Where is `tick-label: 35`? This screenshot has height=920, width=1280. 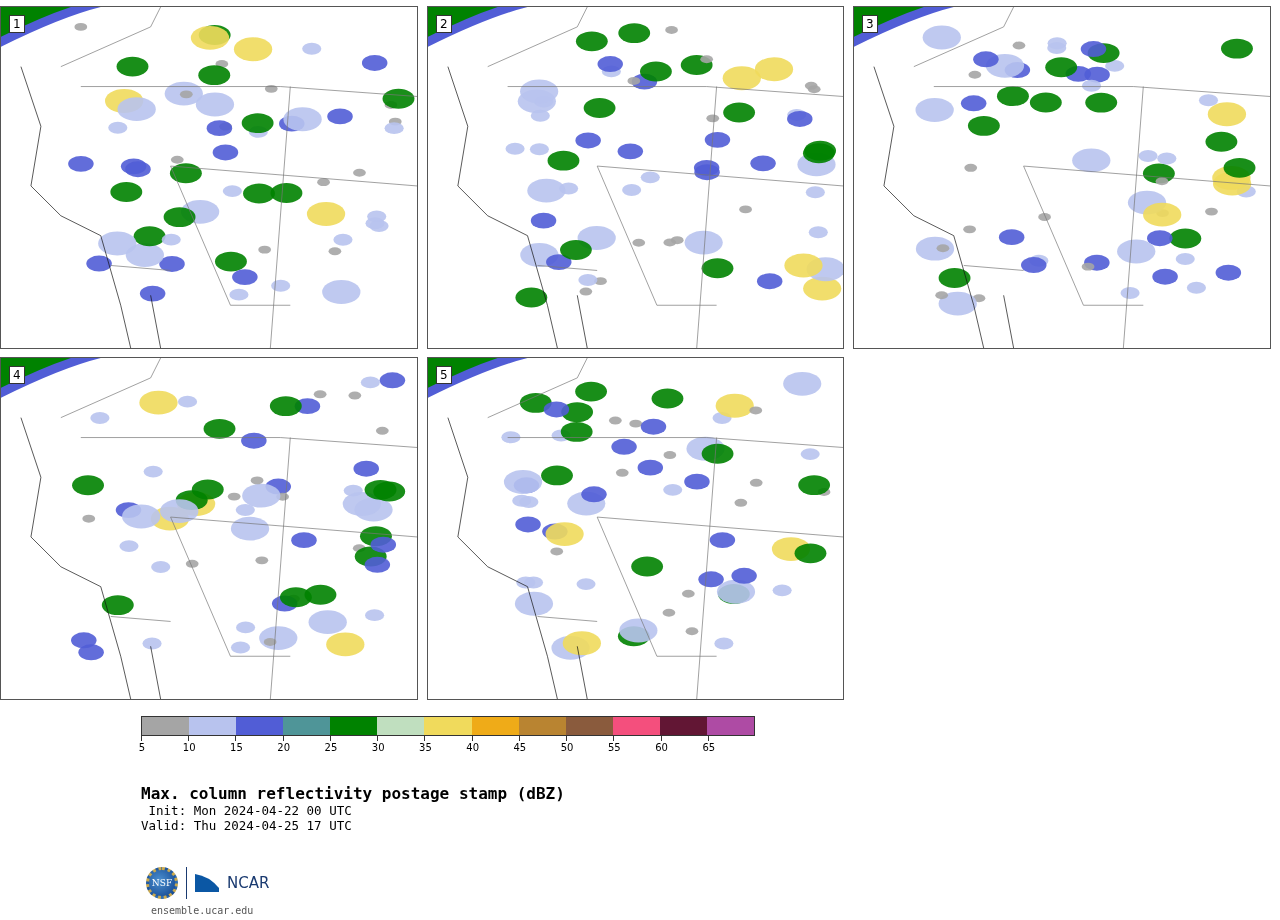
tick-label: 35 is located at coordinates (425, 747).